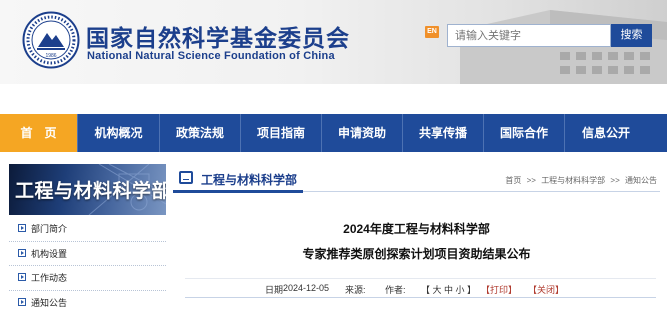 The width and height of the screenshot is (667, 309). I want to click on nav-item-share: 共享传播, so click(443, 133).